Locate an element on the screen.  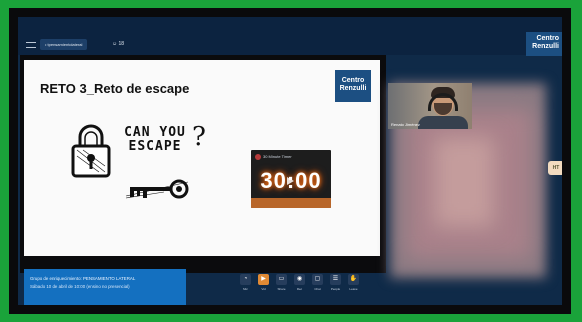
control-chat: ▢ Chat is located at coordinates (317, 285).